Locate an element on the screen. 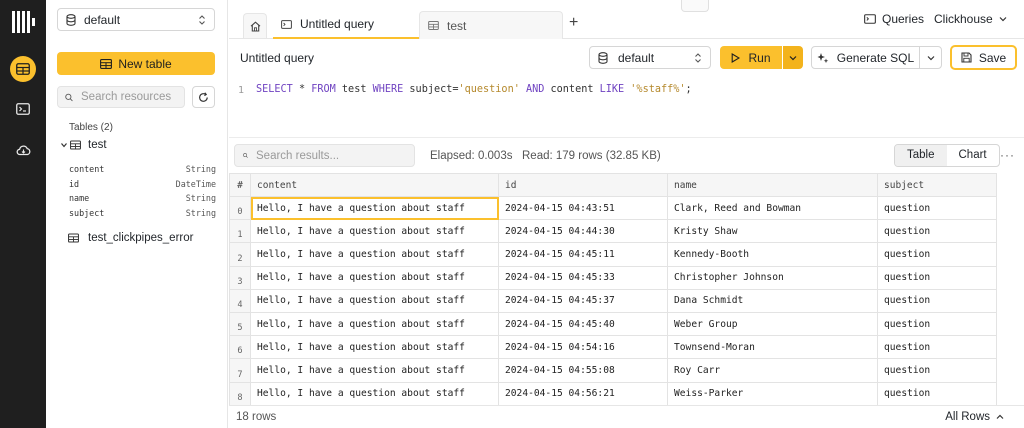  cell-id: 2024-04-15 04:54:16 is located at coordinates (583, 347).